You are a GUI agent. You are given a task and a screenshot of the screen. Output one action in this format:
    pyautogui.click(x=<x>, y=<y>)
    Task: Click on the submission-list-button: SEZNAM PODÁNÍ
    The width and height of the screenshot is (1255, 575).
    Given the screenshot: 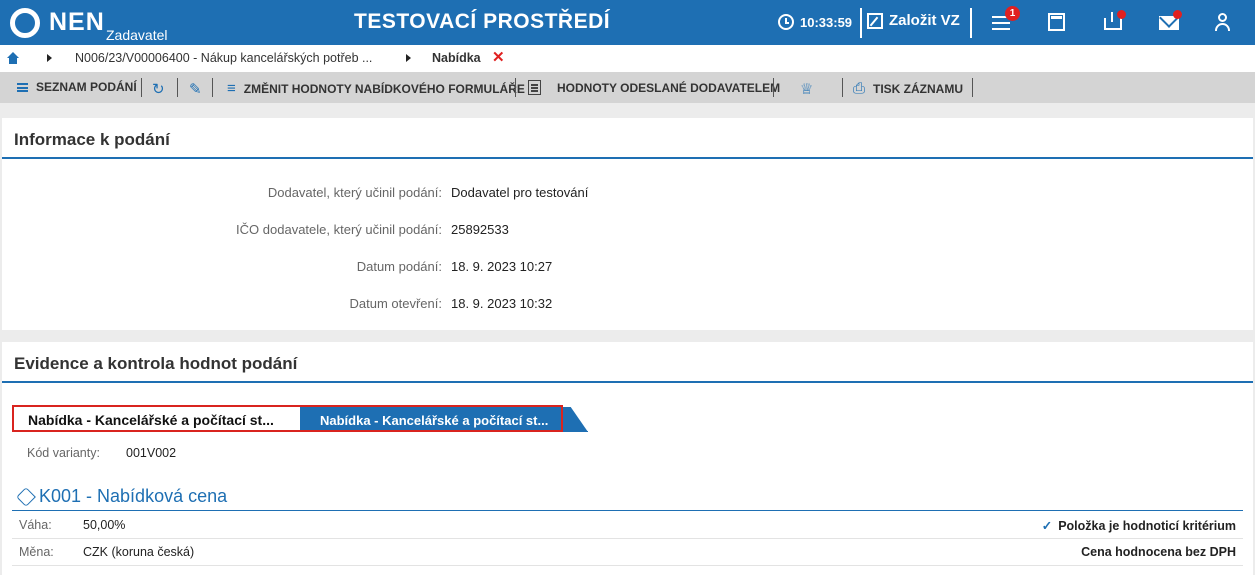 What is the action you would take?
    pyautogui.click(x=77, y=87)
    